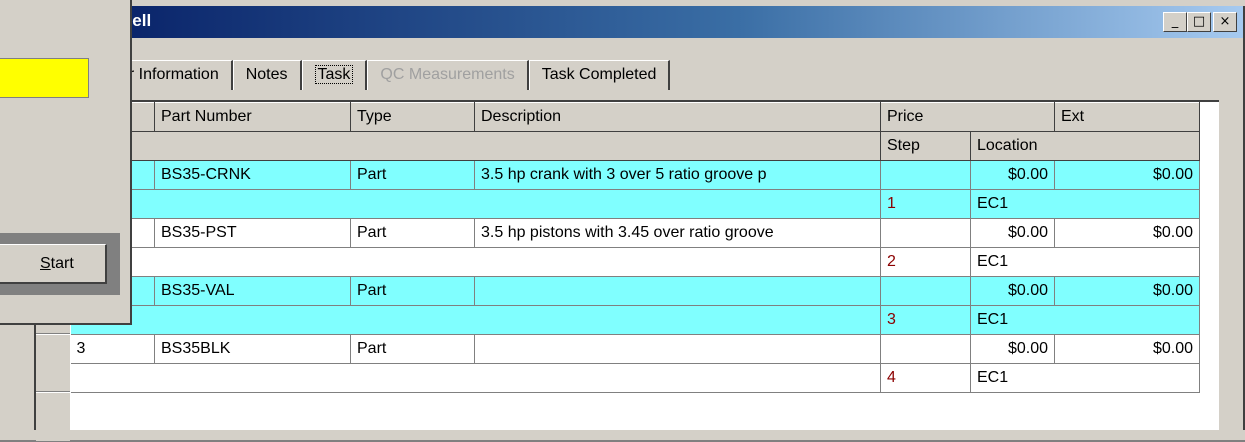 The image size is (1245, 442). What do you see at coordinates (412, 117) in the screenshot?
I see `column-header-type: Type` at bounding box center [412, 117].